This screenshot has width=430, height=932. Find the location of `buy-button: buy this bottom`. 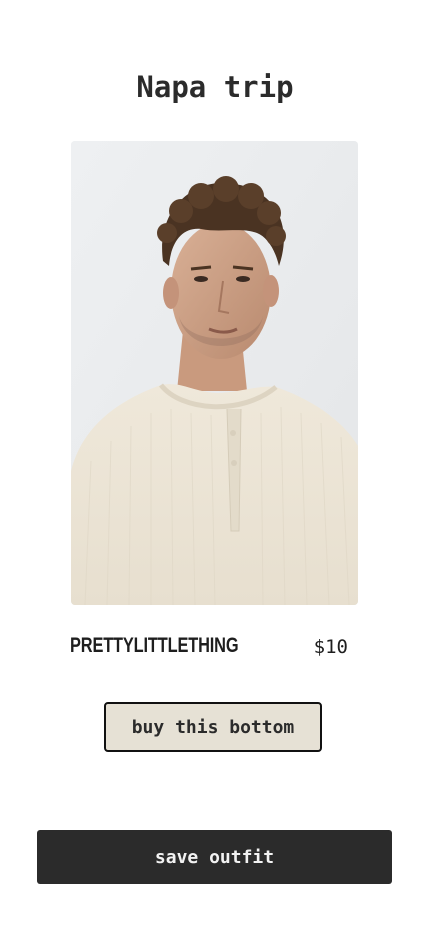

buy-button: buy this bottom is located at coordinates (213, 727).